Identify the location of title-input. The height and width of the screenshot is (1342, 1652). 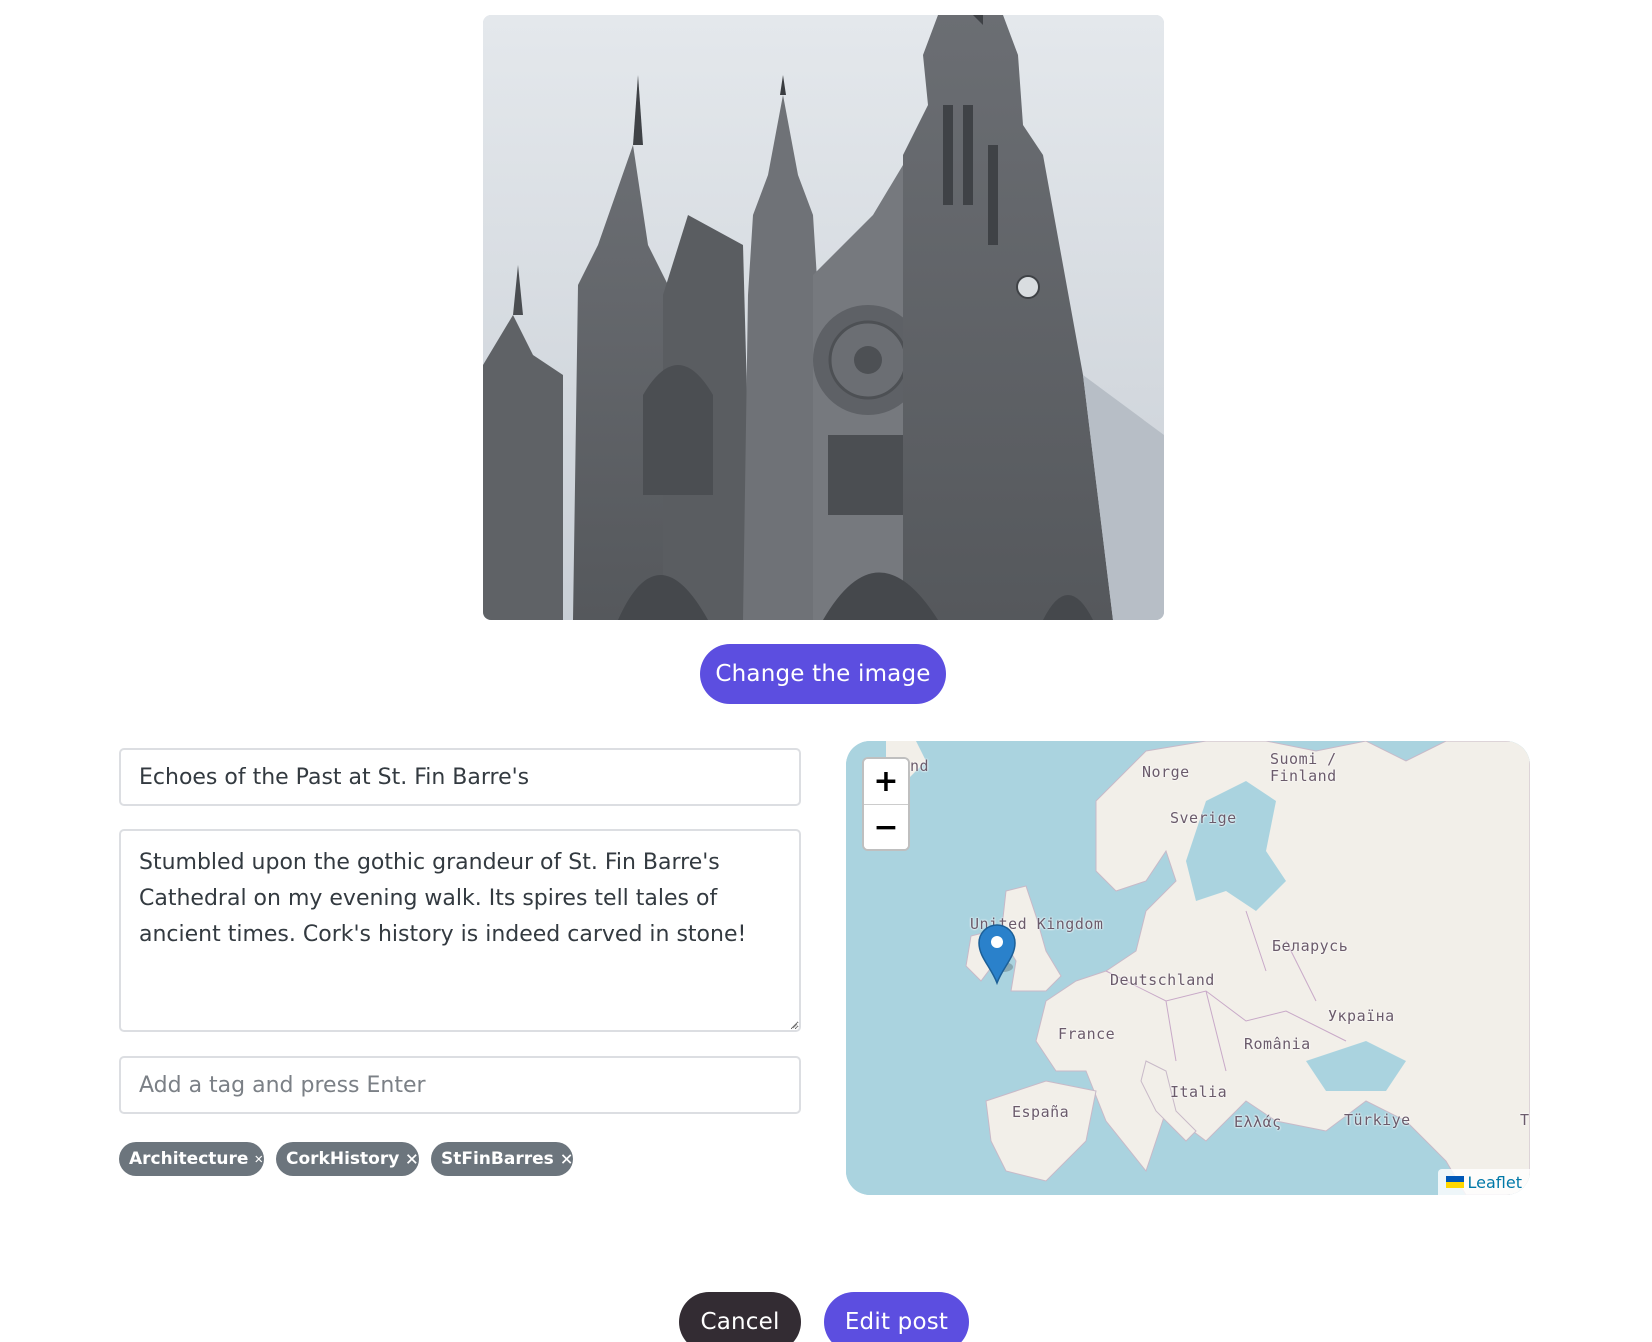
(460, 777).